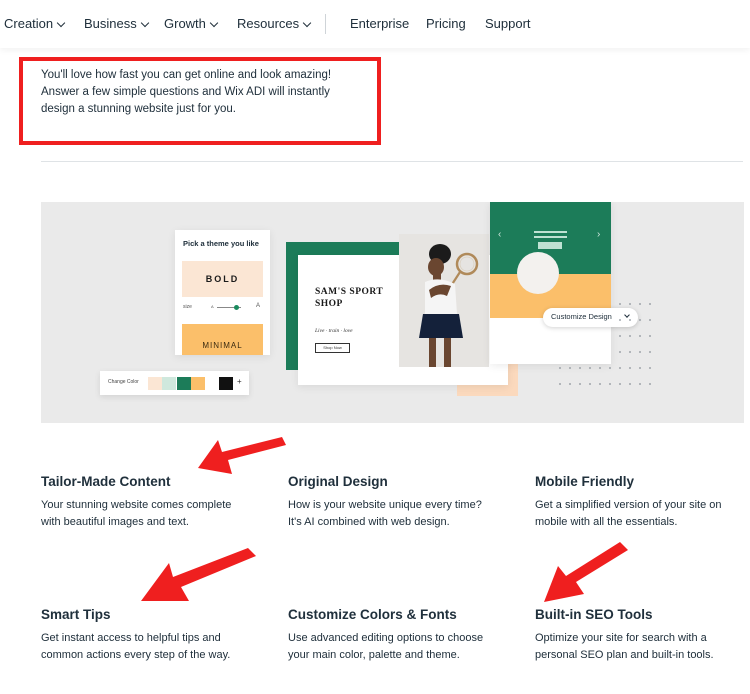  I want to click on change-color-label: Change Color, so click(123, 382).